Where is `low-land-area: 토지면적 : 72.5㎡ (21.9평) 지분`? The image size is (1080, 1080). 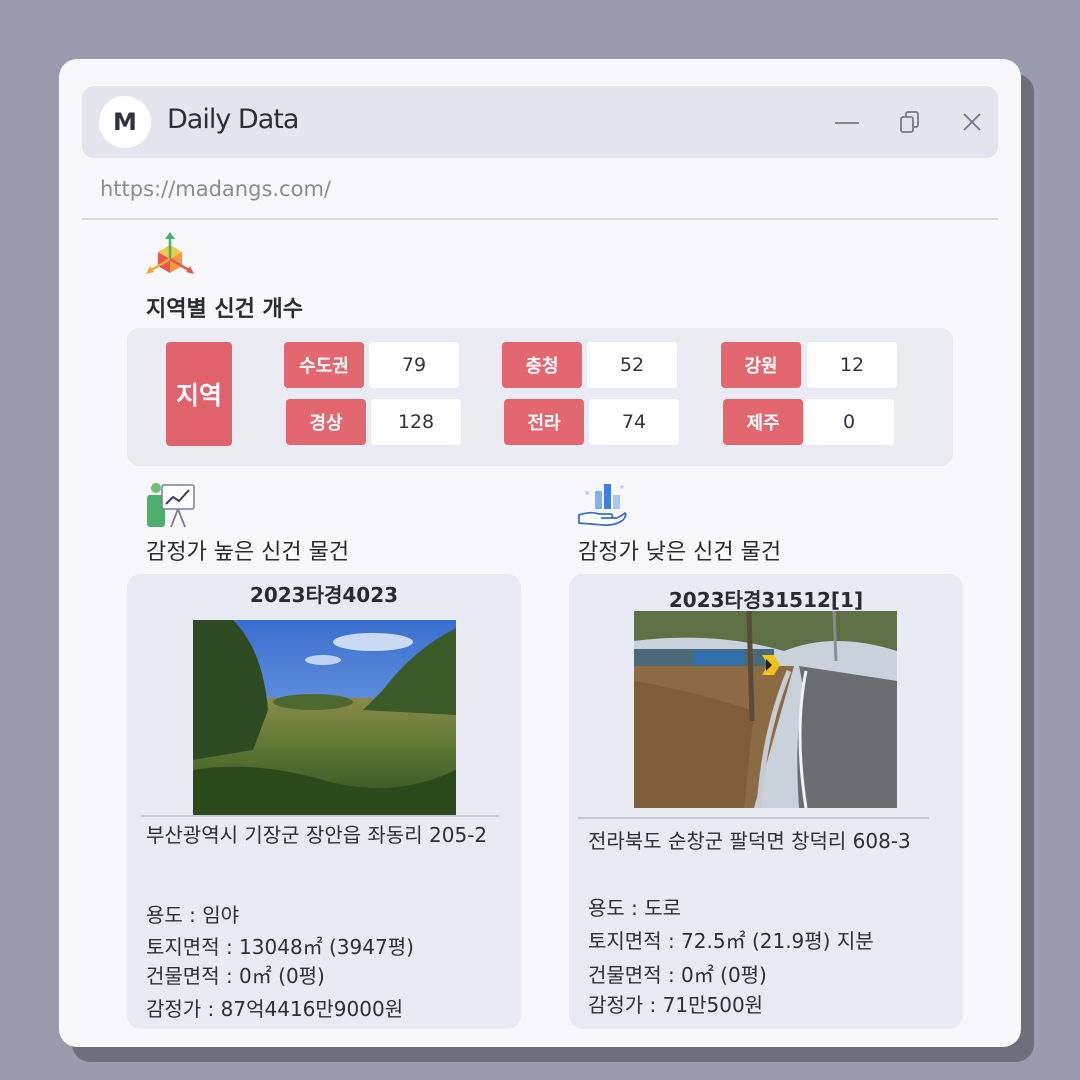
low-land-area: 토지면적 : 72.5㎡ (21.9평) 지분 is located at coordinates (731, 941).